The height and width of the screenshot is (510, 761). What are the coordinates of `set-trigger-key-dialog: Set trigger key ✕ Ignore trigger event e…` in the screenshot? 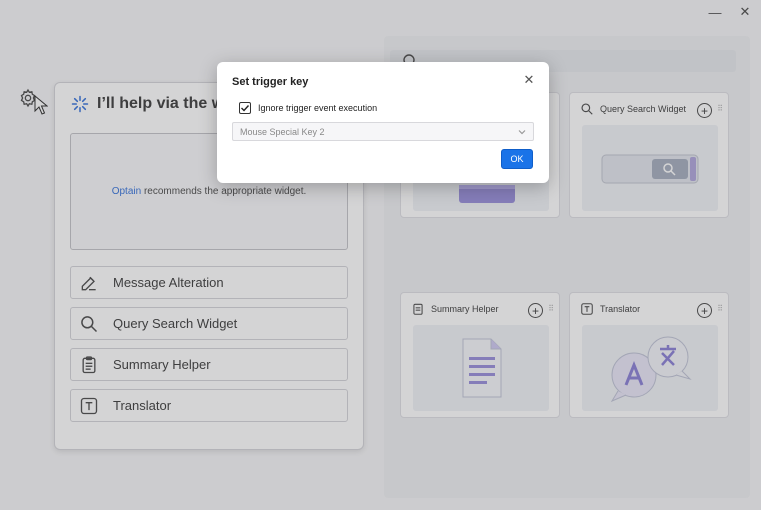 It's located at (383, 122).